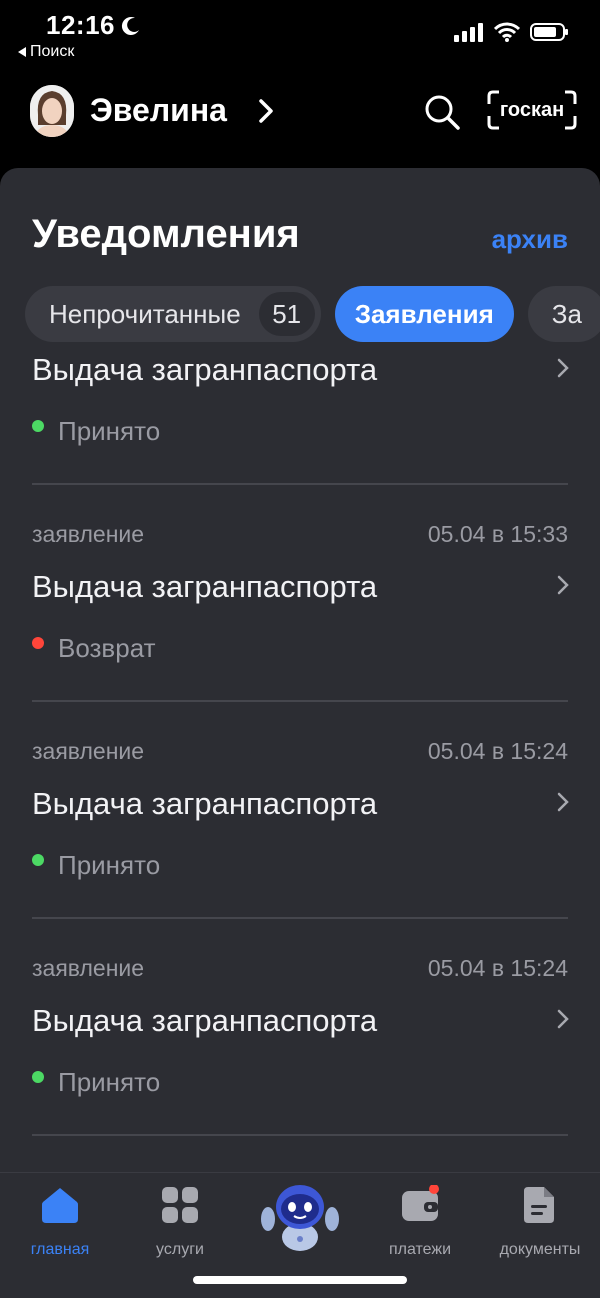 Image resolution: width=600 pixels, height=1298 pixels. I want to click on nav-services-label: услуги, so click(180, 1249).